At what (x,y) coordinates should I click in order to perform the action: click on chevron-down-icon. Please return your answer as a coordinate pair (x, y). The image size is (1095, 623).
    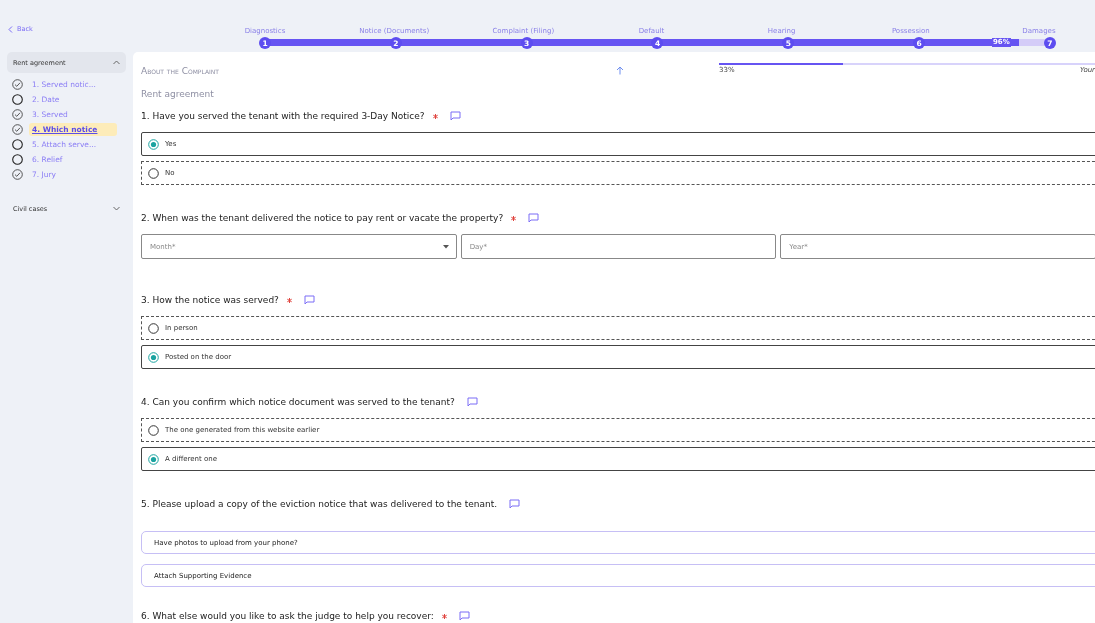
    Looking at the image, I should click on (116, 208).